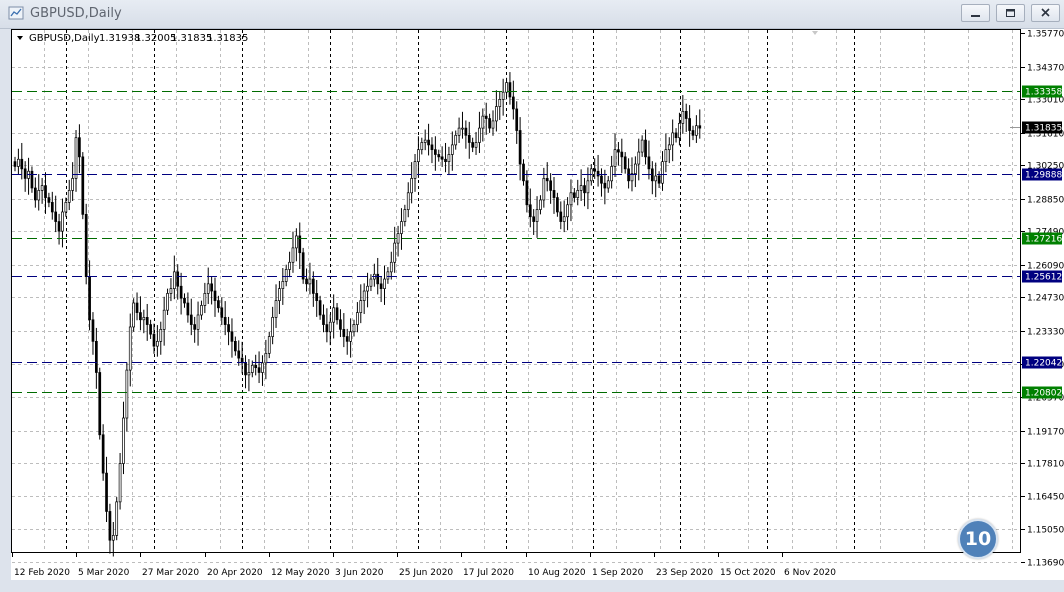 The image size is (1064, 592). I want to click on chart-symbol-label: GBPUSD,Daily, so click(64, 38).